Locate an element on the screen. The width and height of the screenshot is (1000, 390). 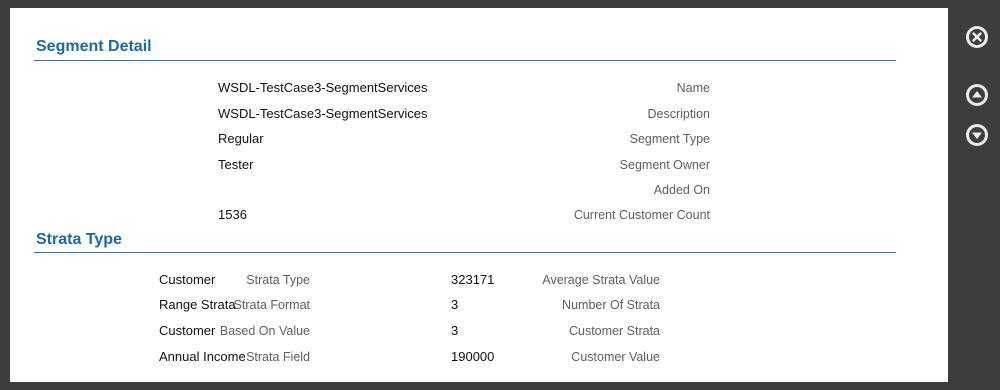
segment-detail-divider is located at coordinates (465, 60).